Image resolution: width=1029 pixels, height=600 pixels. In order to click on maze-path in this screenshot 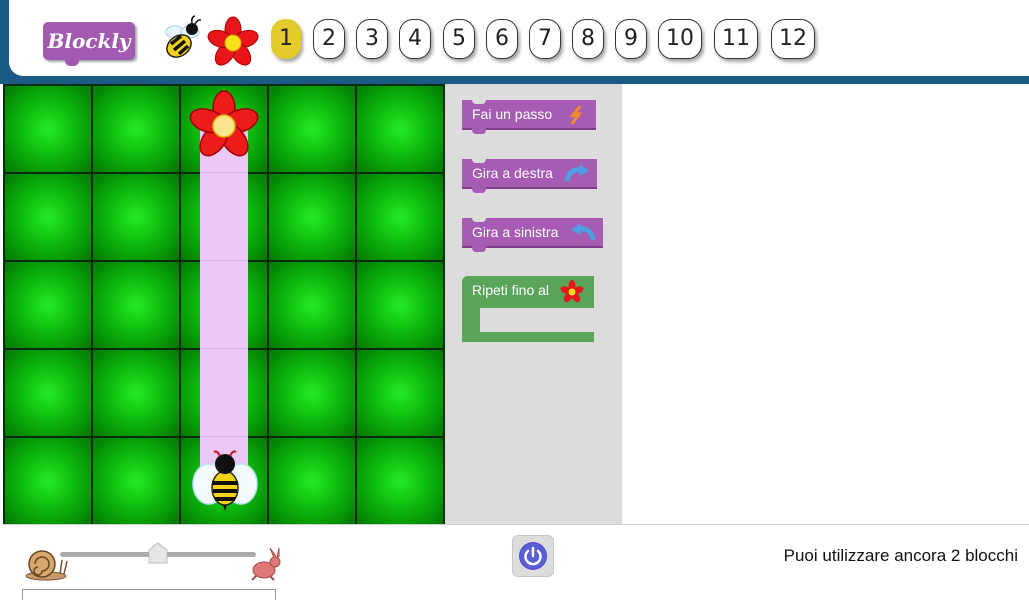, I will do `click(224, 295)`.